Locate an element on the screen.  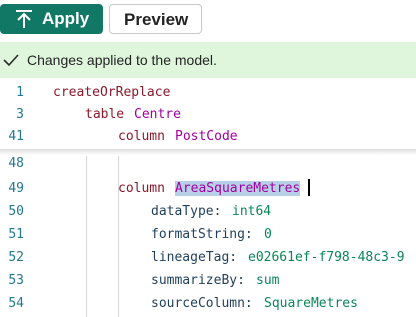
checkmark-icon is located at coordinates (11, 60).